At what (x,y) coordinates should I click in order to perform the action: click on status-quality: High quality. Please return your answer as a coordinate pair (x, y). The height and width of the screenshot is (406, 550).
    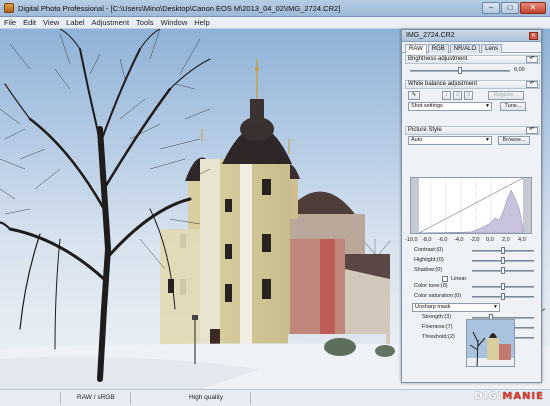
    Looking at the image, I should click on (206, 397).